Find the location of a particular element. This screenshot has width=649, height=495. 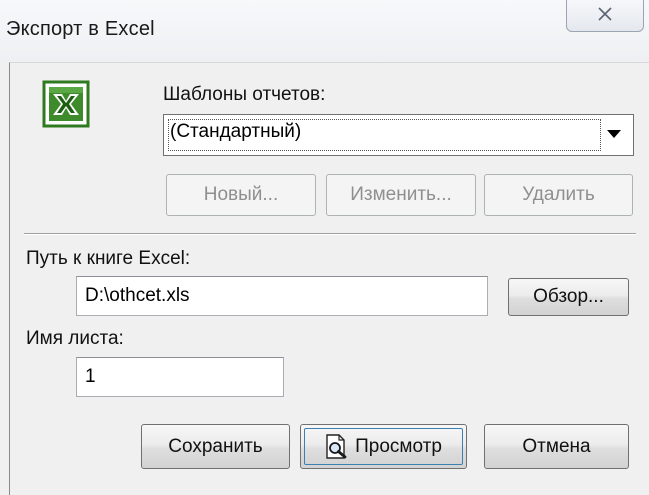

templates-selected-value: (Стандартный) is located at coordinates (236, 131).